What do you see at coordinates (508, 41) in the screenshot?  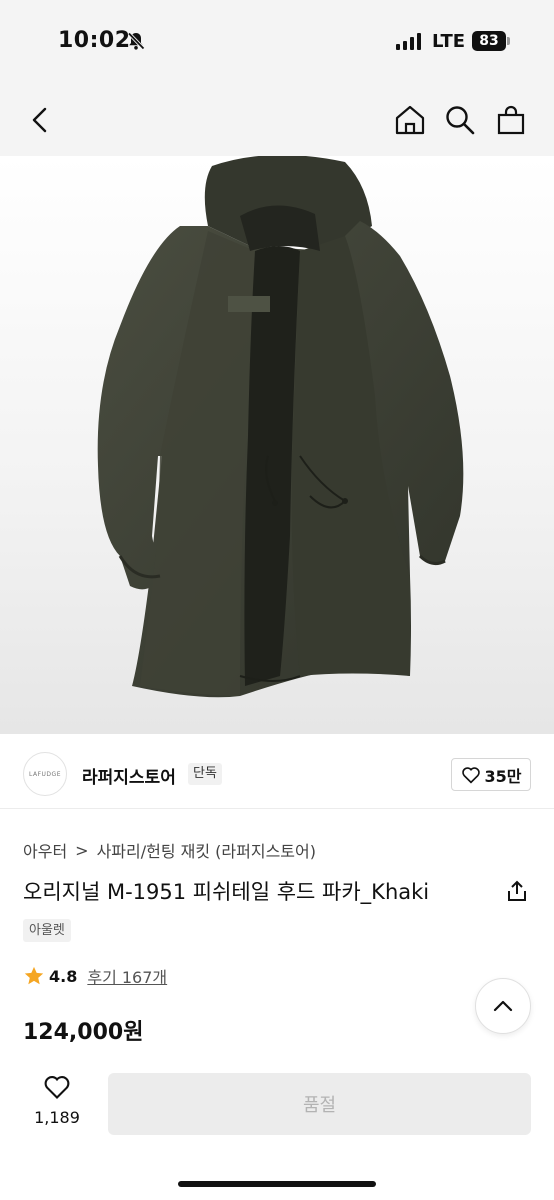 I see `battery-tip` at bounding box center [508, 41].